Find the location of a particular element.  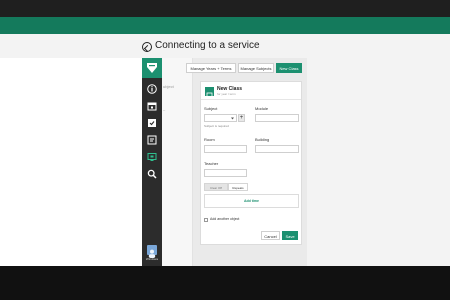

teacher-input is located at coordinates (225, 173).